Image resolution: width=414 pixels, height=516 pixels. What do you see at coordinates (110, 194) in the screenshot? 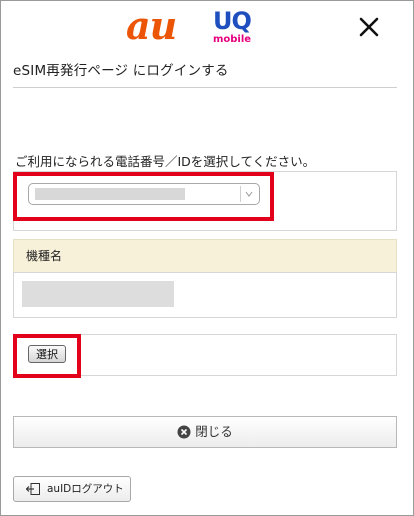
I see `redacted-phone-number` at bounding box center [110, 194].